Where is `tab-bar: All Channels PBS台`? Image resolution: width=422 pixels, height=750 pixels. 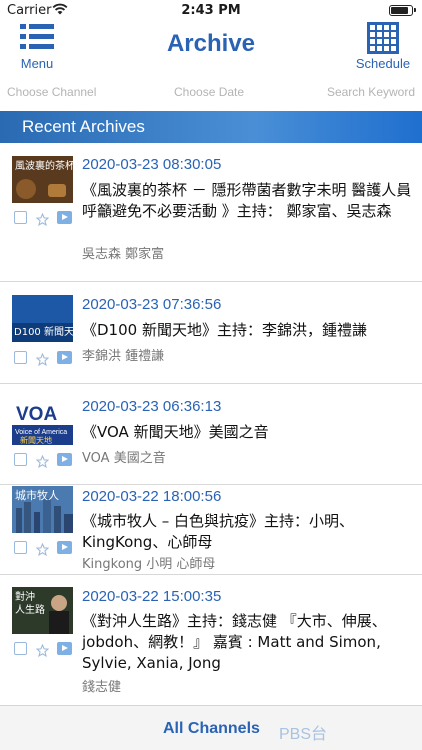 tab-bar: All Channels PBS台 is located at coordinates (211, 727).